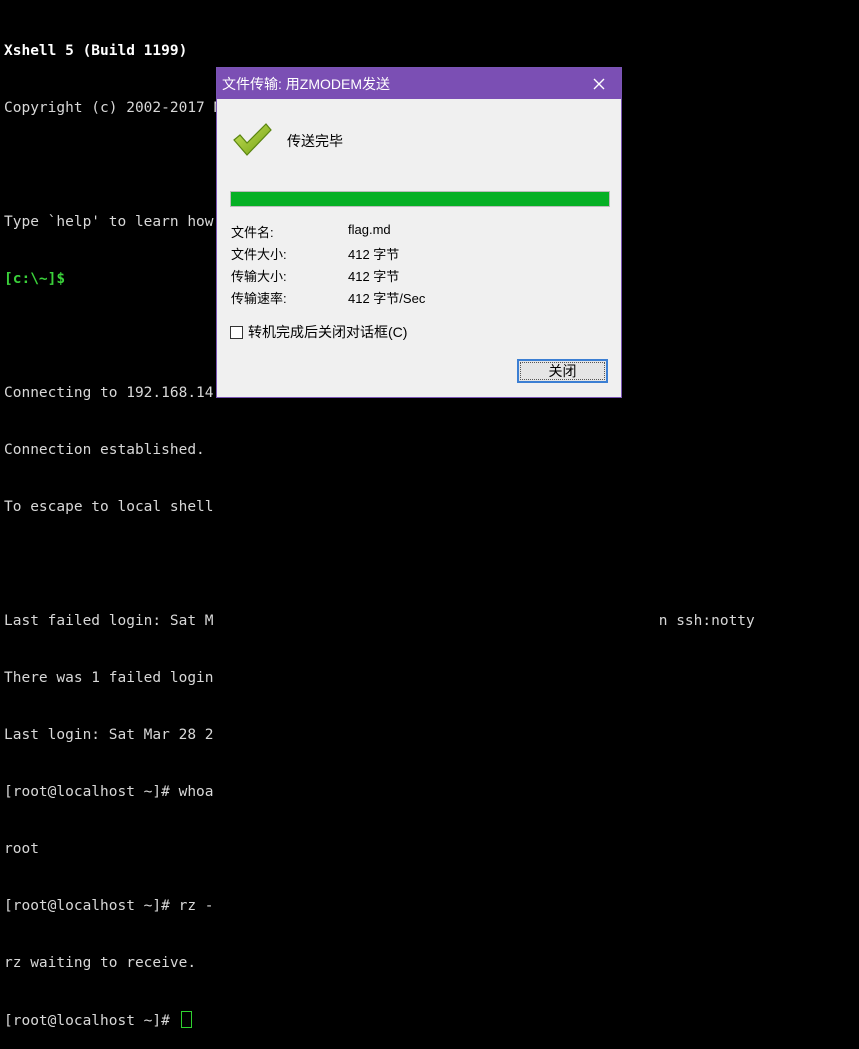 The width and height of the screenshot is (859, 1049). I want to click on terminal-line: rz waiting to receive., so click(100, 963).